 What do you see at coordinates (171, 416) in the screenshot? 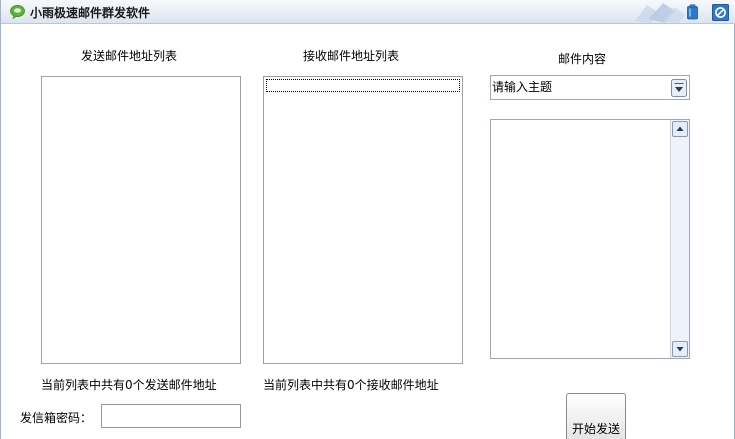
I see `password-input` at bounding box center [171, 416].